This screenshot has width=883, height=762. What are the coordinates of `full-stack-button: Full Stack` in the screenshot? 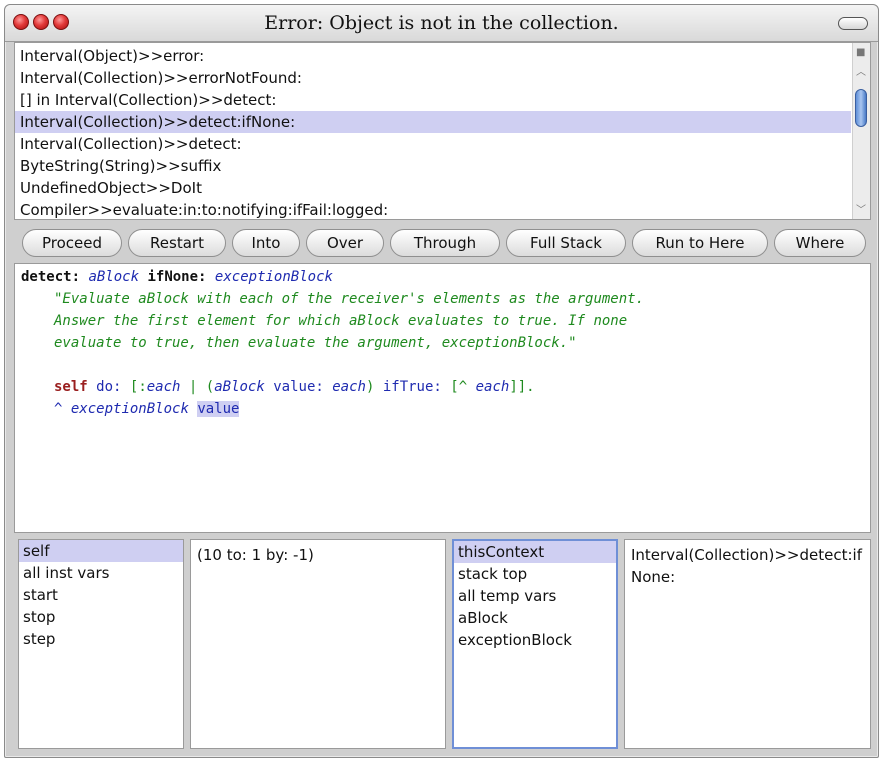 It's located at (566, 243).